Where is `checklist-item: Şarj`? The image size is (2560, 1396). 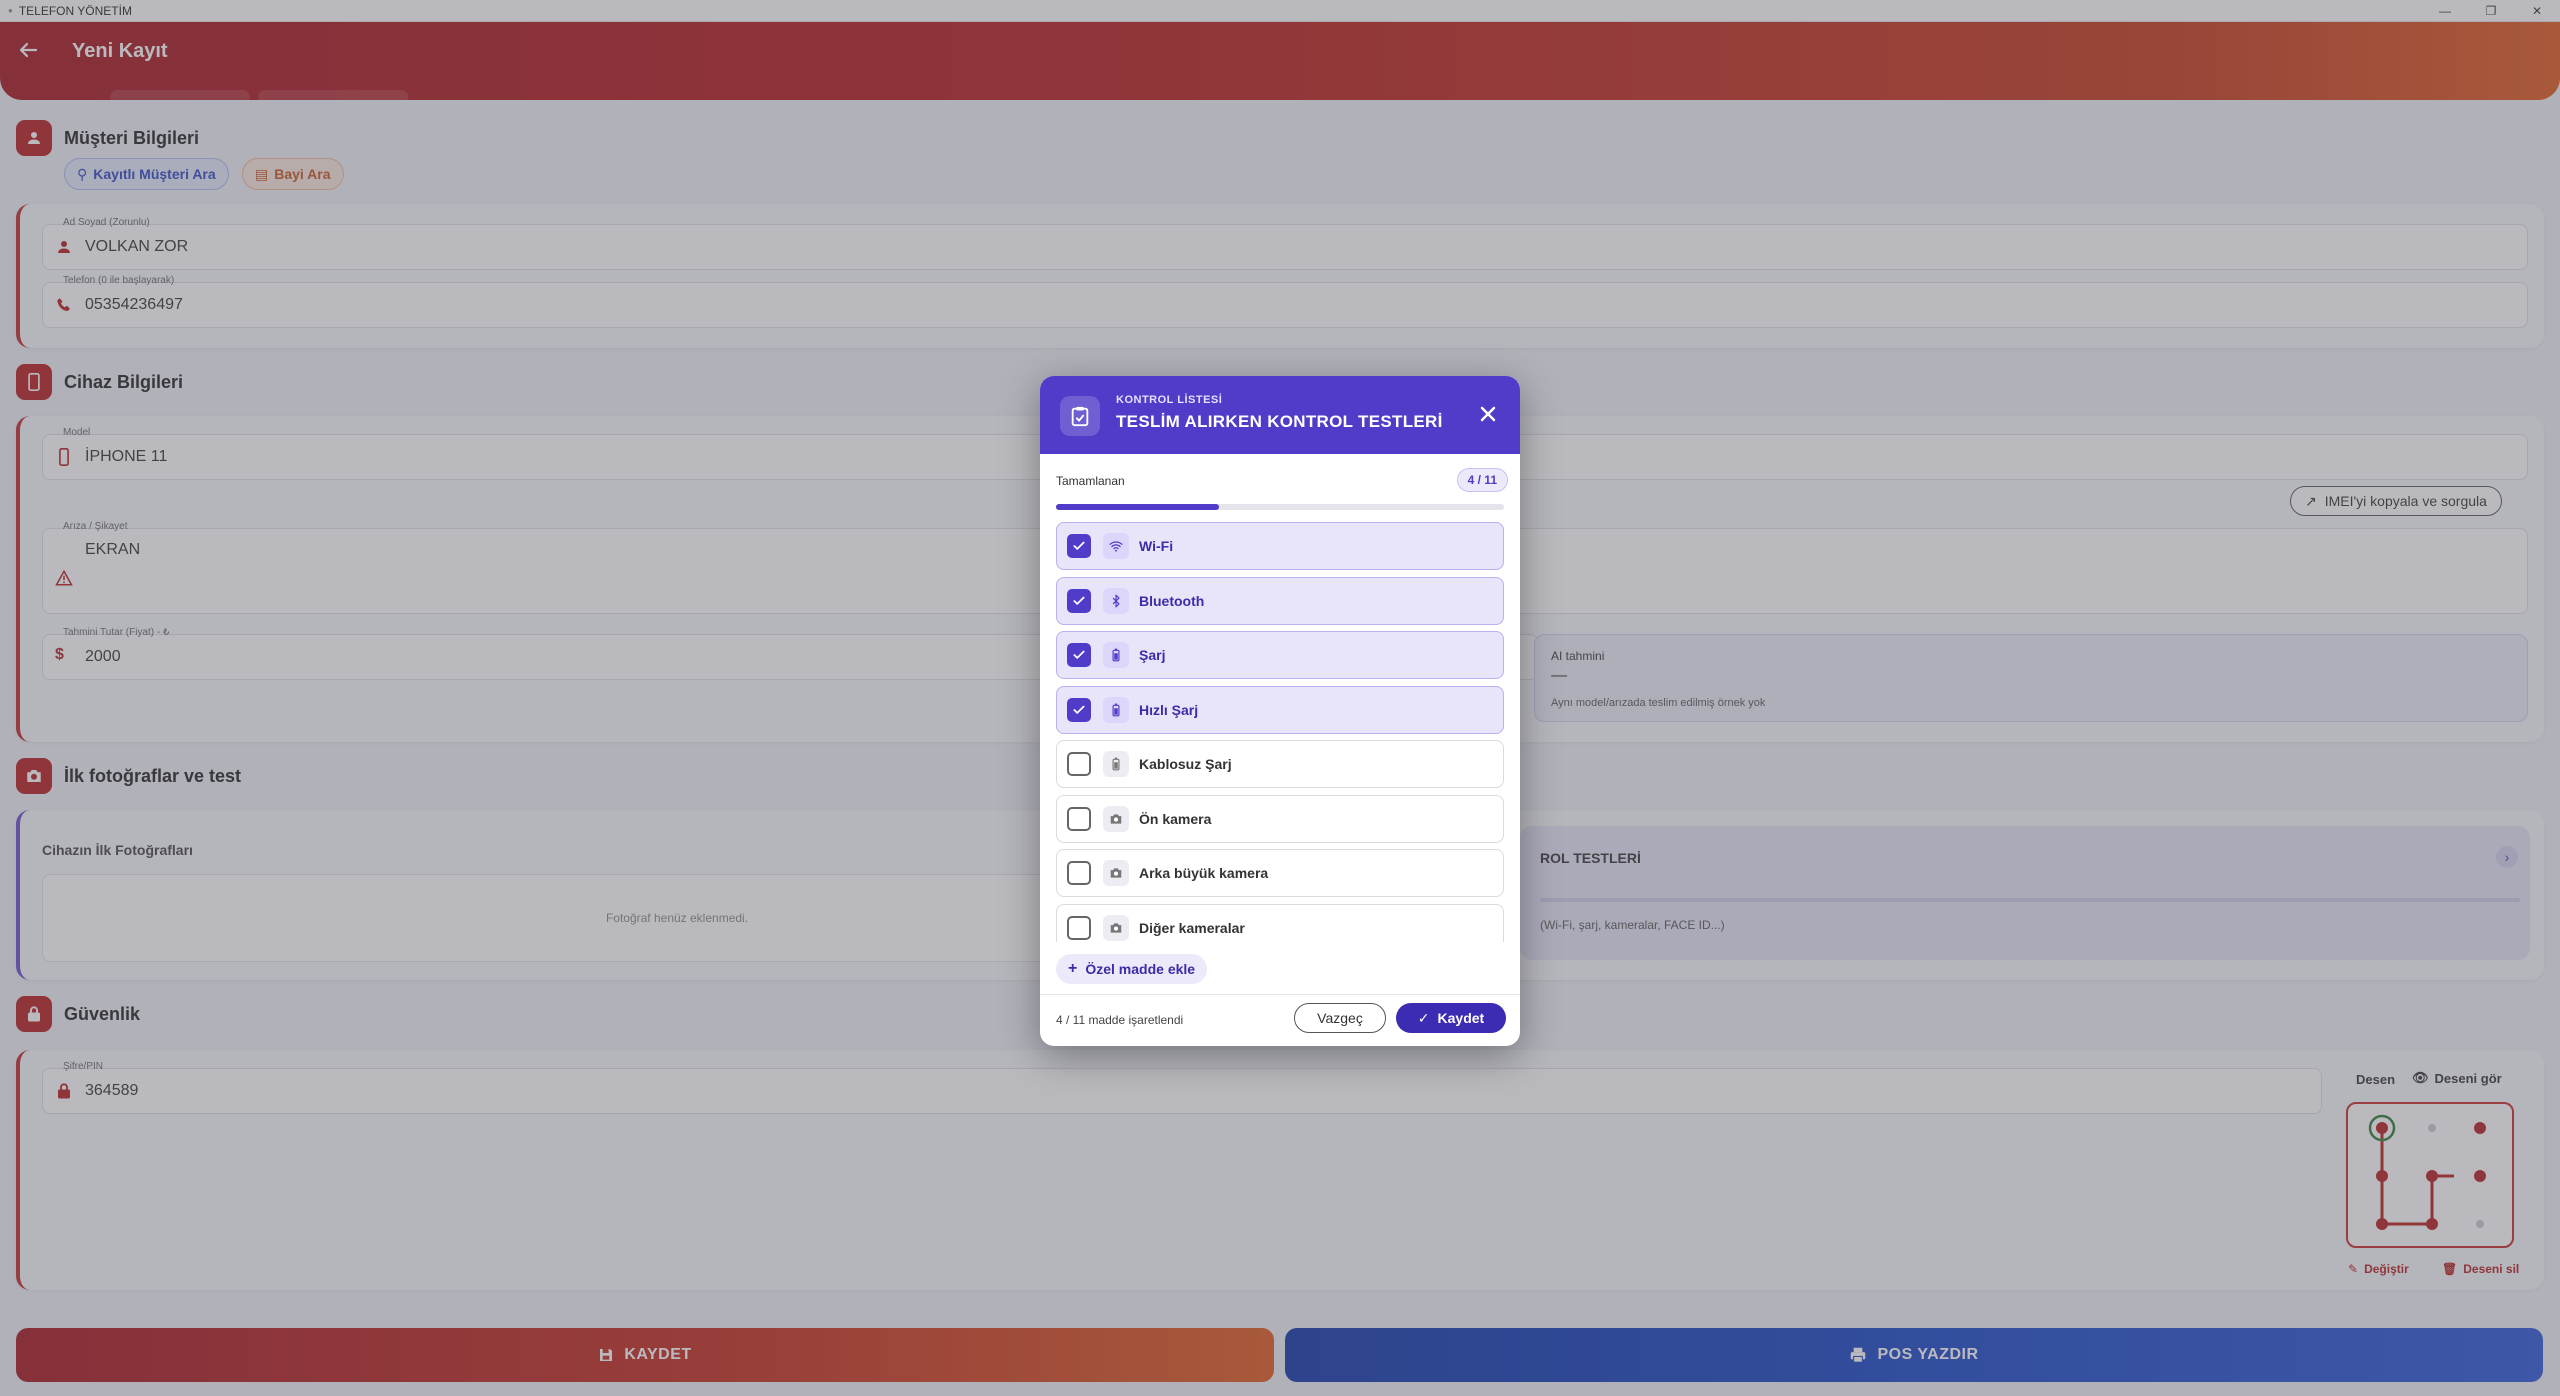
checklist-item: Şarj is located at coordinates (1280, 655).